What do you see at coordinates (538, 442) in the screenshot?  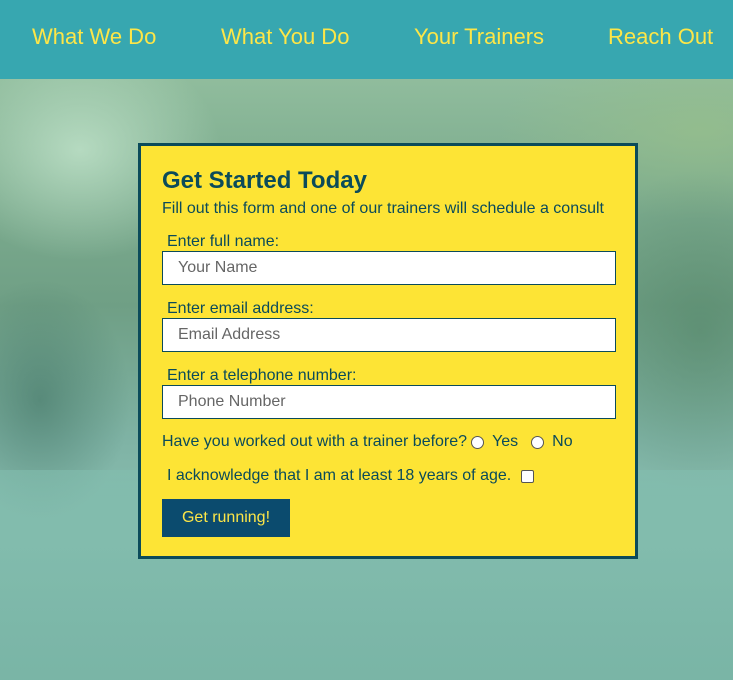 I see `radio-no` at bounding box center [538, 442].